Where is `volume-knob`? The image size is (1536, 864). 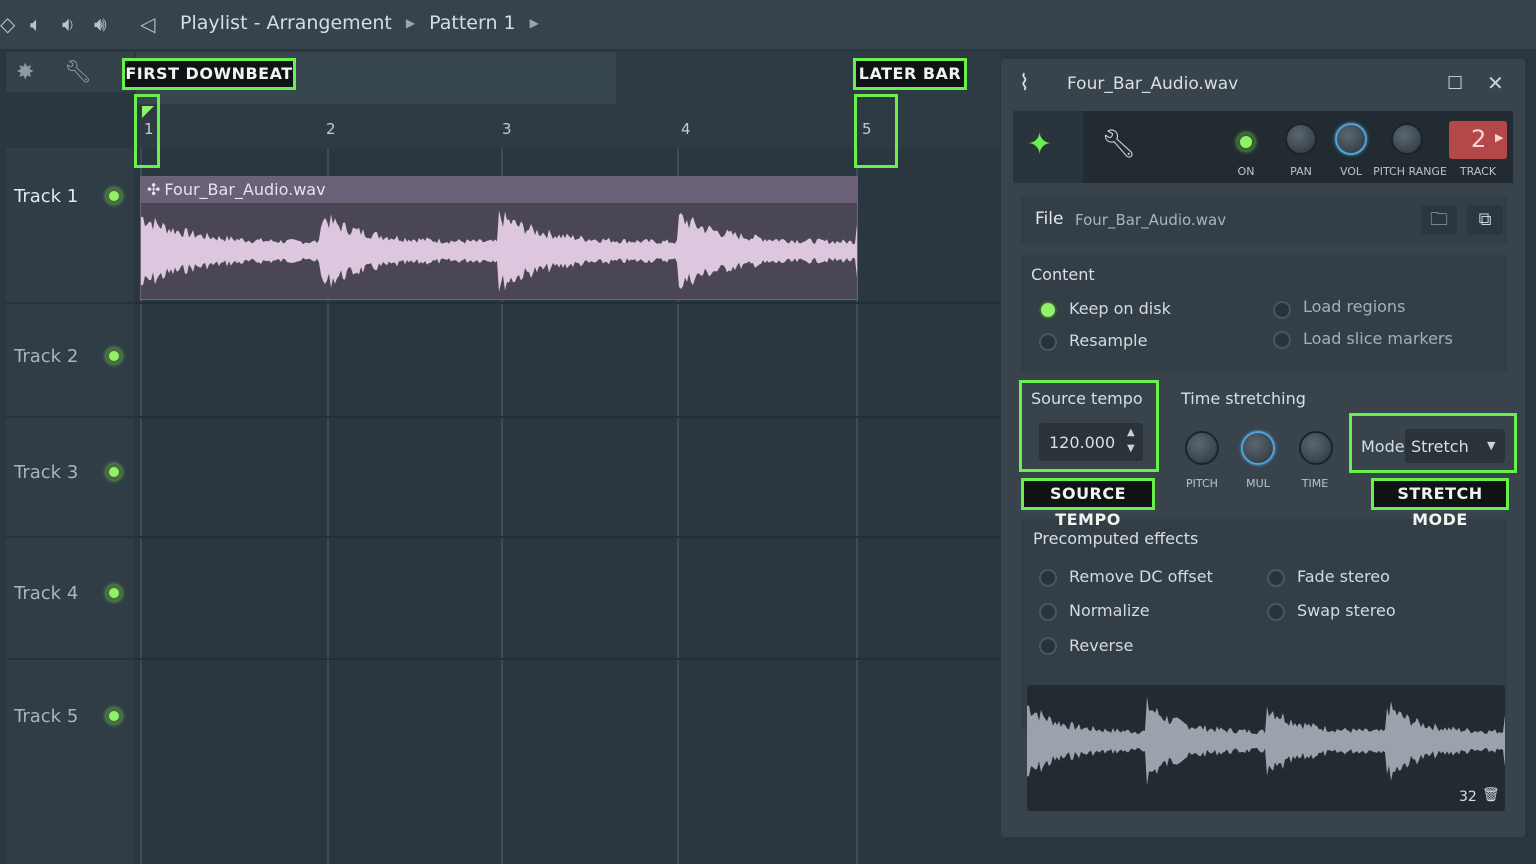 volume-knob is located at coordinates (1351, 139).